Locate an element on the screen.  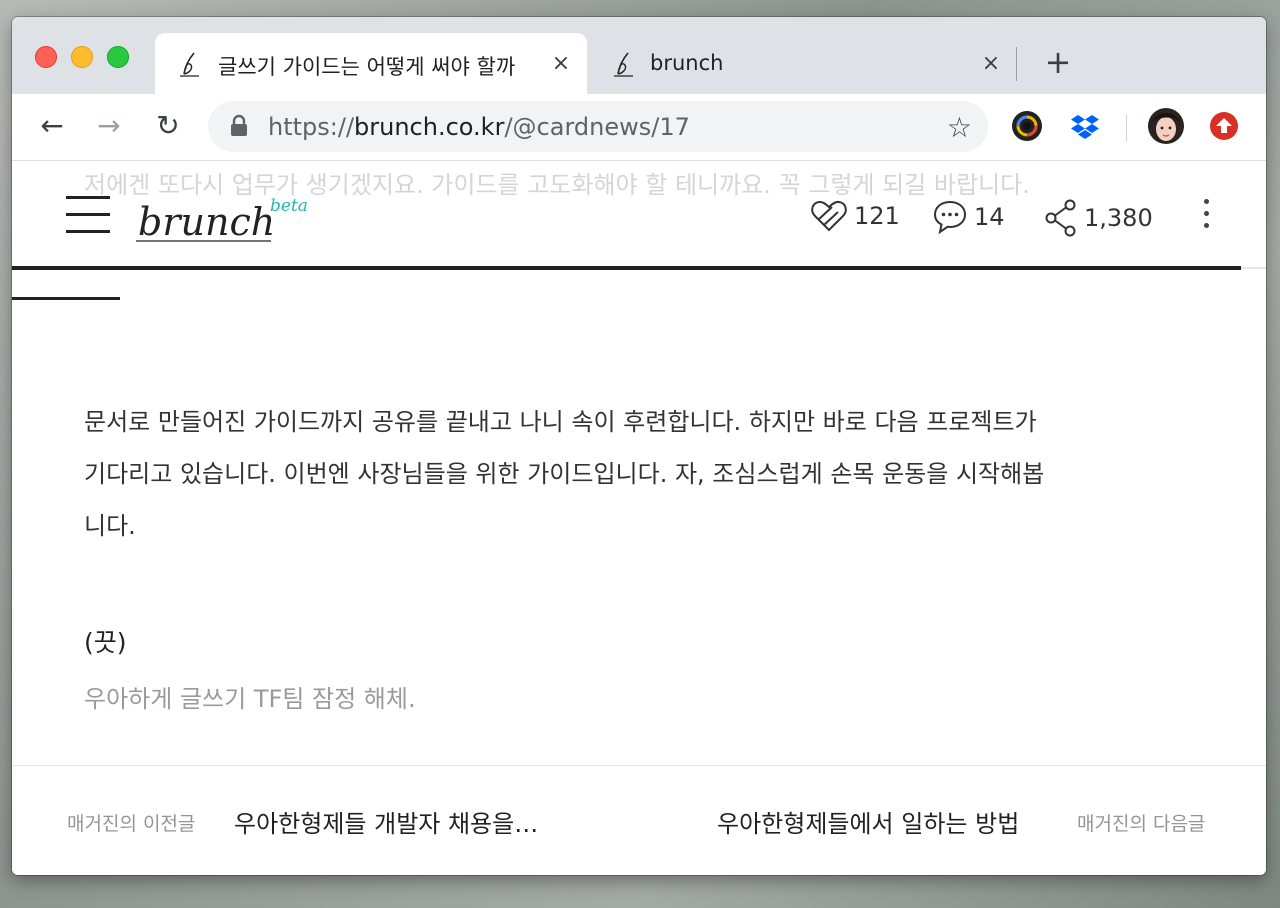
close-window-button is located at coordinates (46, 57).